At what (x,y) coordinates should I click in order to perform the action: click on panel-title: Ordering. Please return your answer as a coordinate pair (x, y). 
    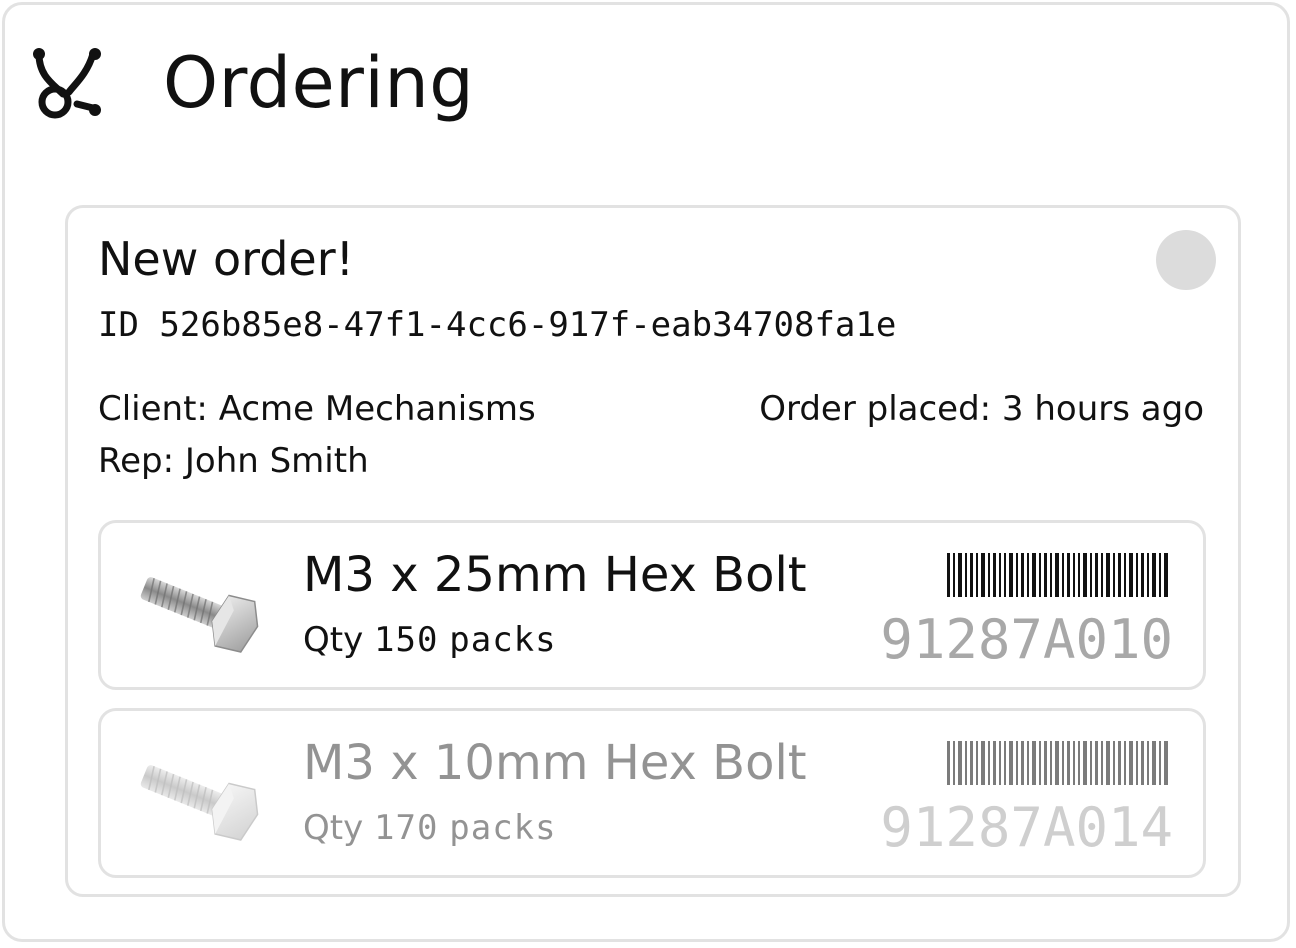
    Looking at the image, I should click on (319, 83).